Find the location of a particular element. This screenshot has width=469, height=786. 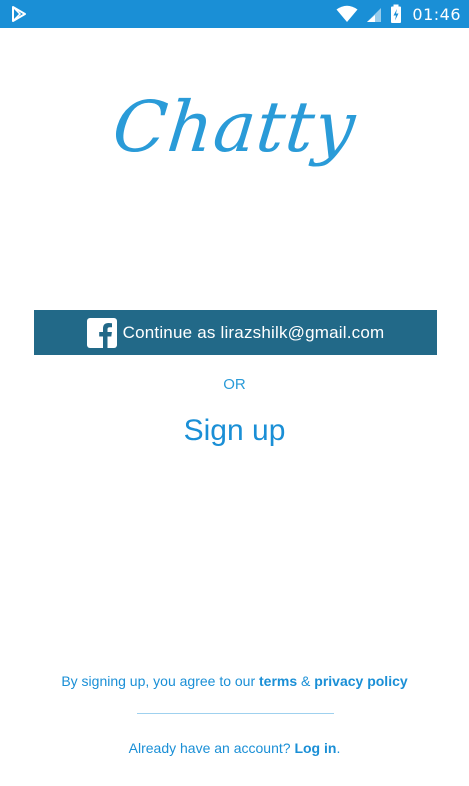

privacy-policy-link: privacy policy is located at coordinates (360, 681).